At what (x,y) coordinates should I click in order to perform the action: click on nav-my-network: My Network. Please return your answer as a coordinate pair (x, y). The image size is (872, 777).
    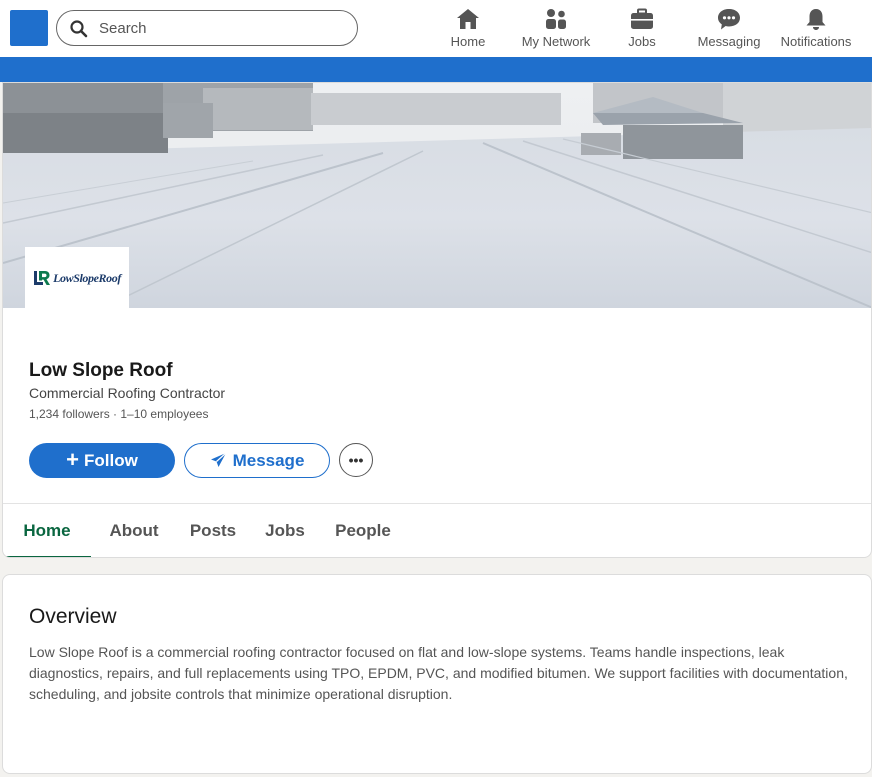
    Looking at the image, I should click on (556, 28).